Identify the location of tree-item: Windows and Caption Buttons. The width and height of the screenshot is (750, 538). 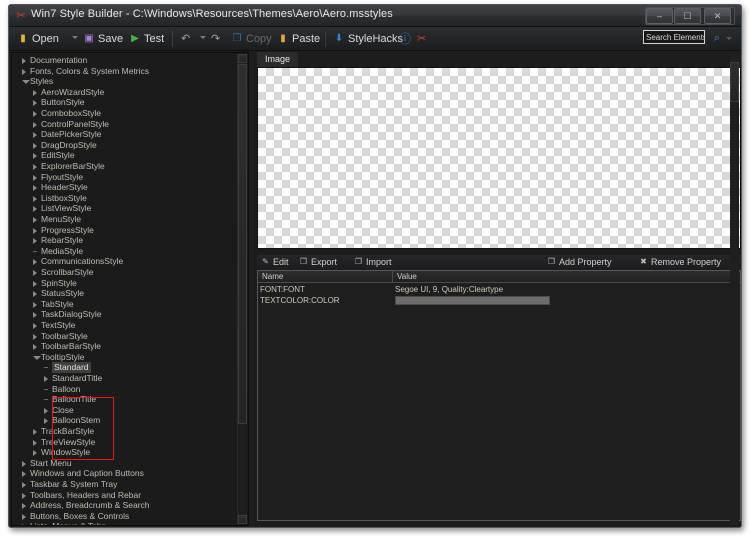
(126, 473).